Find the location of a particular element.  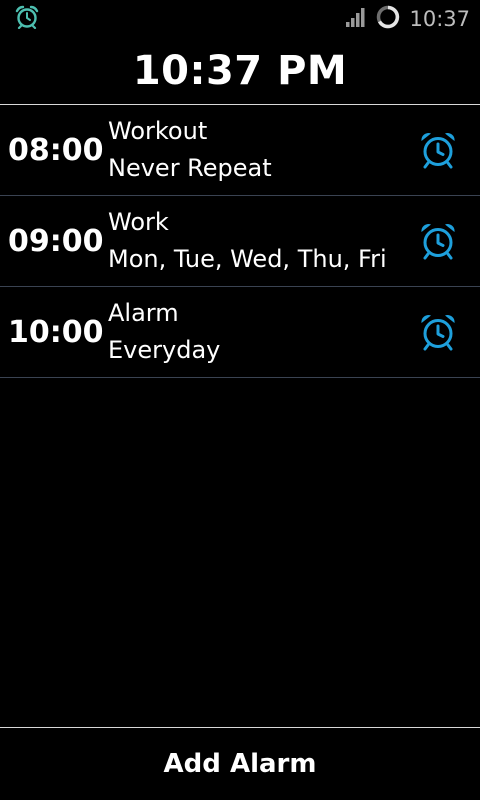

status-left is located at coordinates (27, 19).